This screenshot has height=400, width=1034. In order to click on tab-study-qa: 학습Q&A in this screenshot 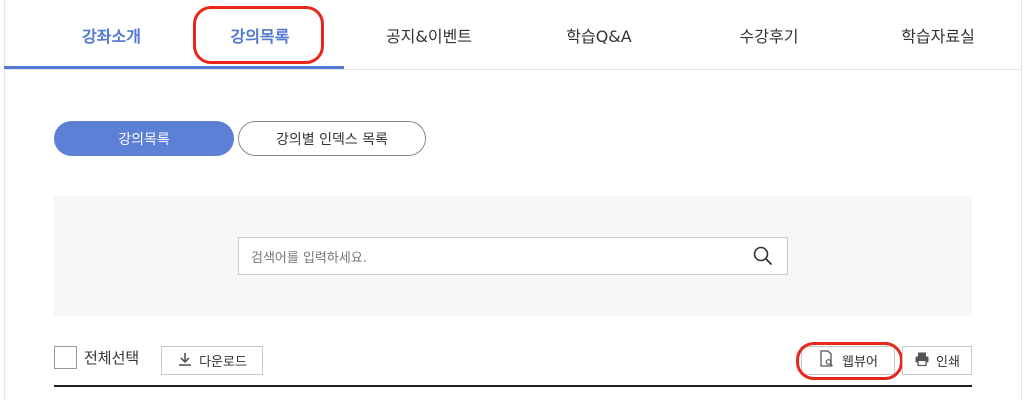, I will do `click(599, 35)`.